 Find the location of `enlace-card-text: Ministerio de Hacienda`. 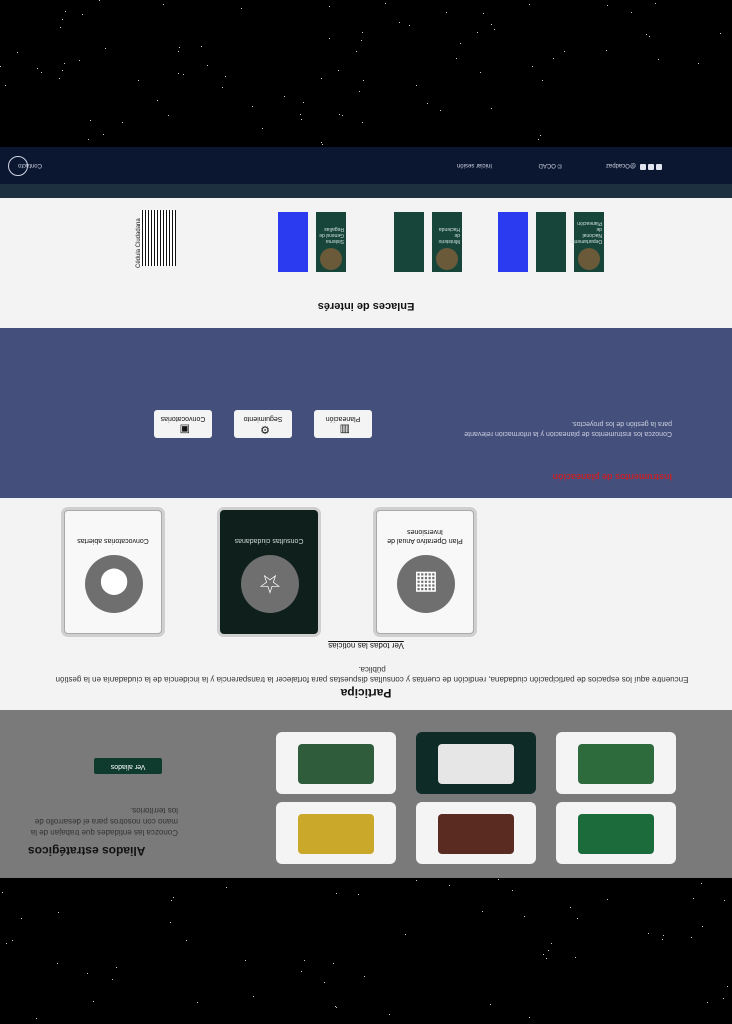

enlace-card-text: Ministerio de Hacienda is located at coordinates (449, 235).